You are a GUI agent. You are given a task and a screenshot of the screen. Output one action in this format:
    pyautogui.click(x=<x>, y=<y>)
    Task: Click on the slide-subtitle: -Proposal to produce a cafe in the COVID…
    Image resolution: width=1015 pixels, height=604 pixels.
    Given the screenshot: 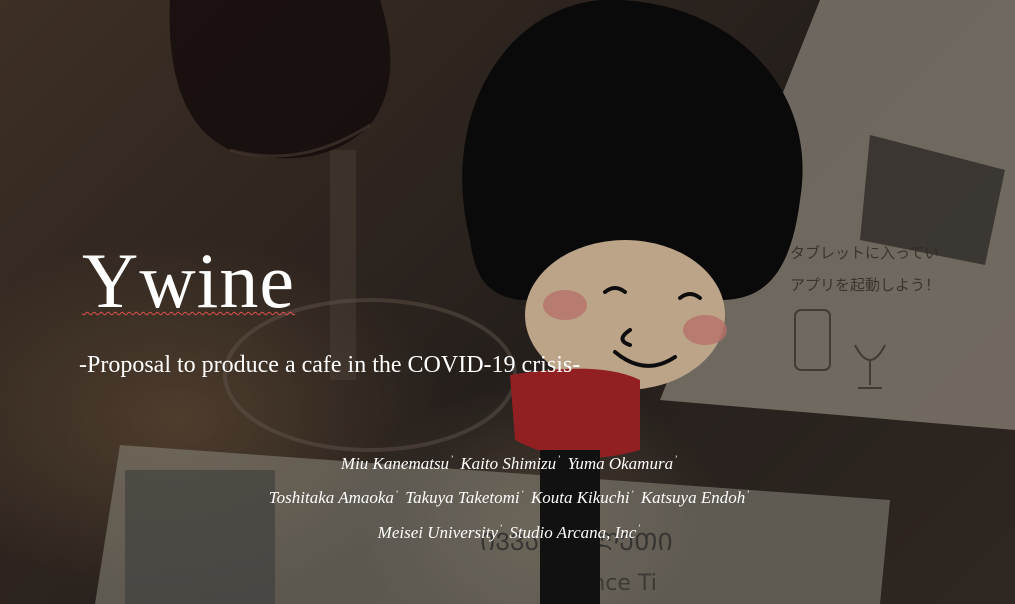 What is the action you would take?
    pyautogui.click(x=330, y=365)
    